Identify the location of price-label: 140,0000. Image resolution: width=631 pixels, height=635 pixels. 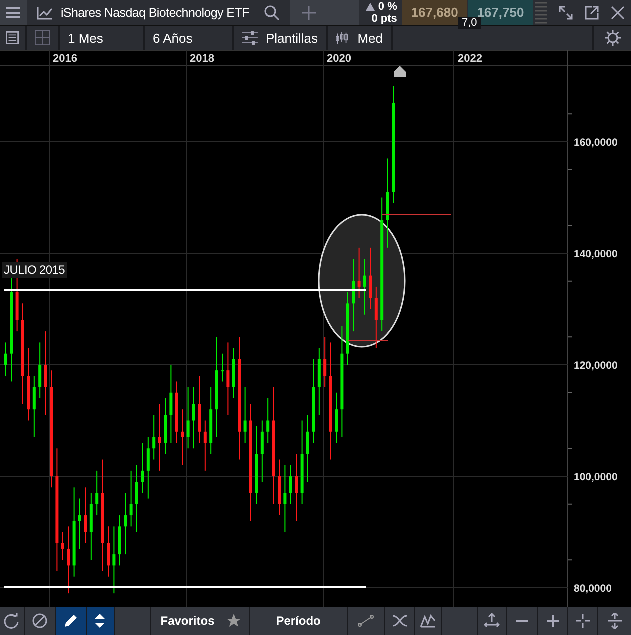
(596, 254).